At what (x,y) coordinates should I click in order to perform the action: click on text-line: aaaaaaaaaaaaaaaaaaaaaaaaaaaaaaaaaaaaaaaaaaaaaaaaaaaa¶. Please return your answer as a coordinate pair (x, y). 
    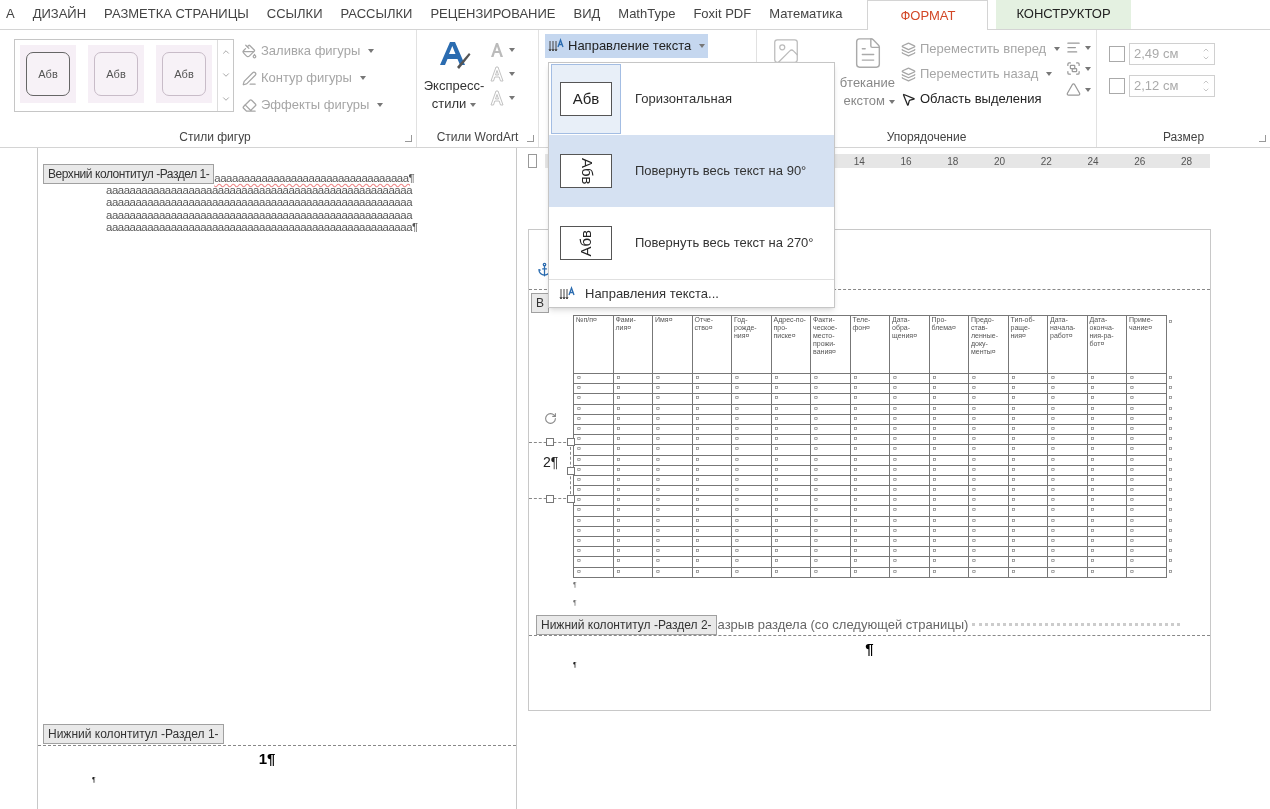
    Looking at the image, I should click on (262, 227).